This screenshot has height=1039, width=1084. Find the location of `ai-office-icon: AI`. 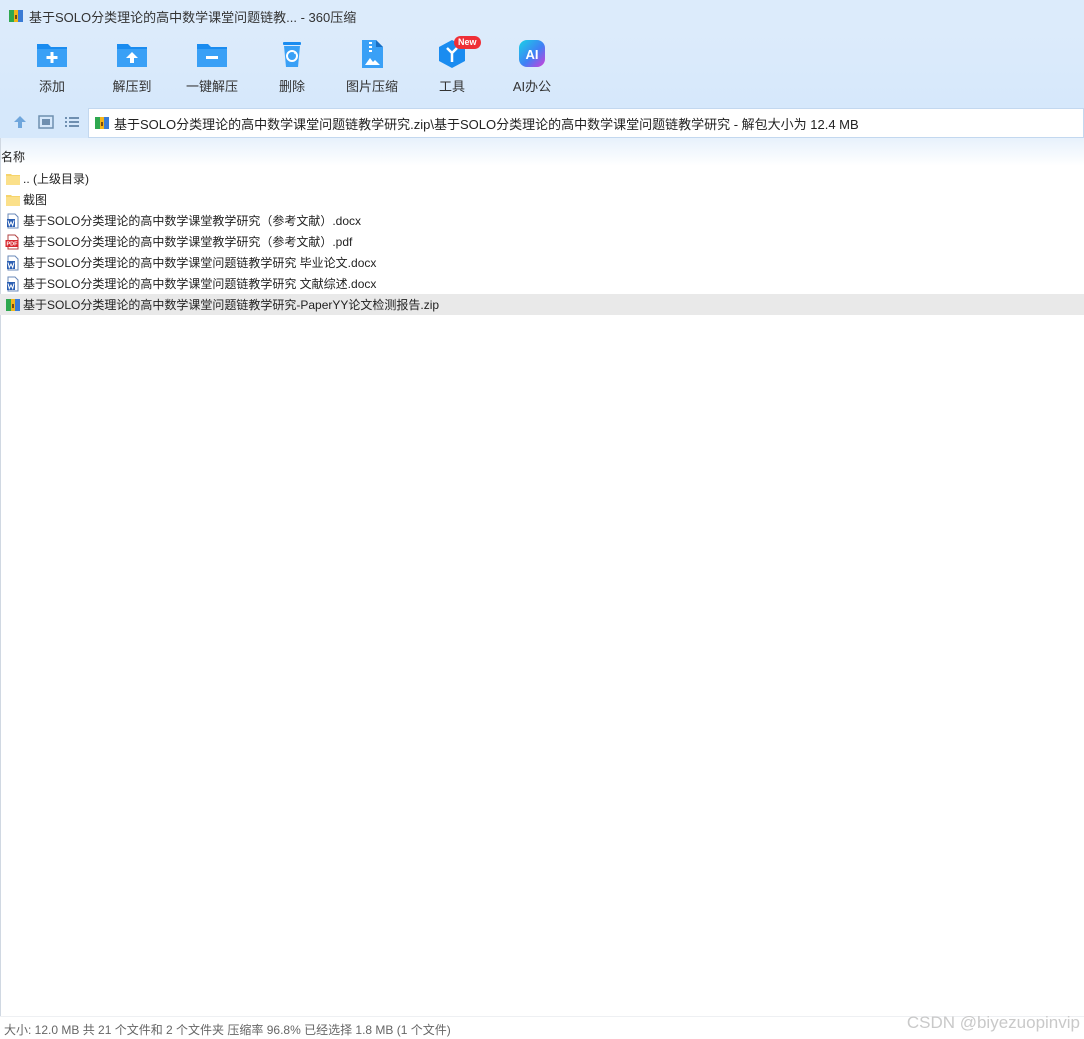

ai-office-icon: AI is located at coordinates (532, 53).